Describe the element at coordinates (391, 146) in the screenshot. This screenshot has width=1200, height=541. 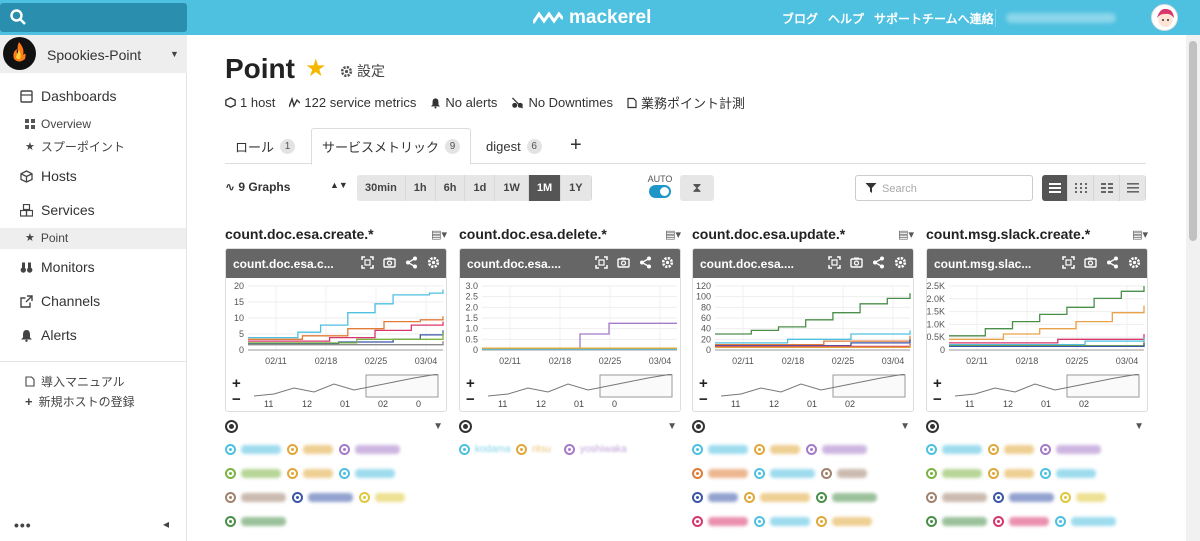
I see `tab-service-metrics: サービスメトリック 9` at that location.